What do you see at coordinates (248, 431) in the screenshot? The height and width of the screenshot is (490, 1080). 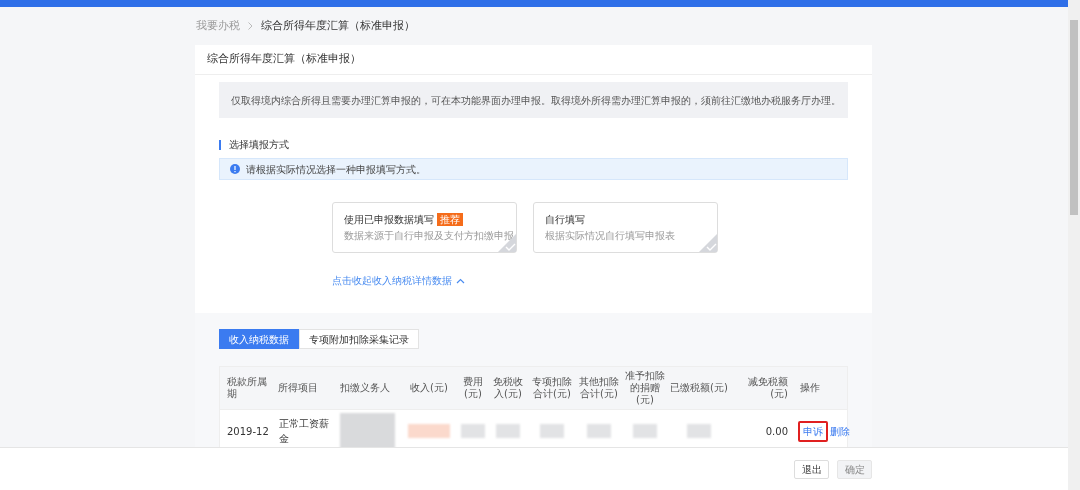 I see `table-cell-text: 2019-12` at bounding box center [248, 431].